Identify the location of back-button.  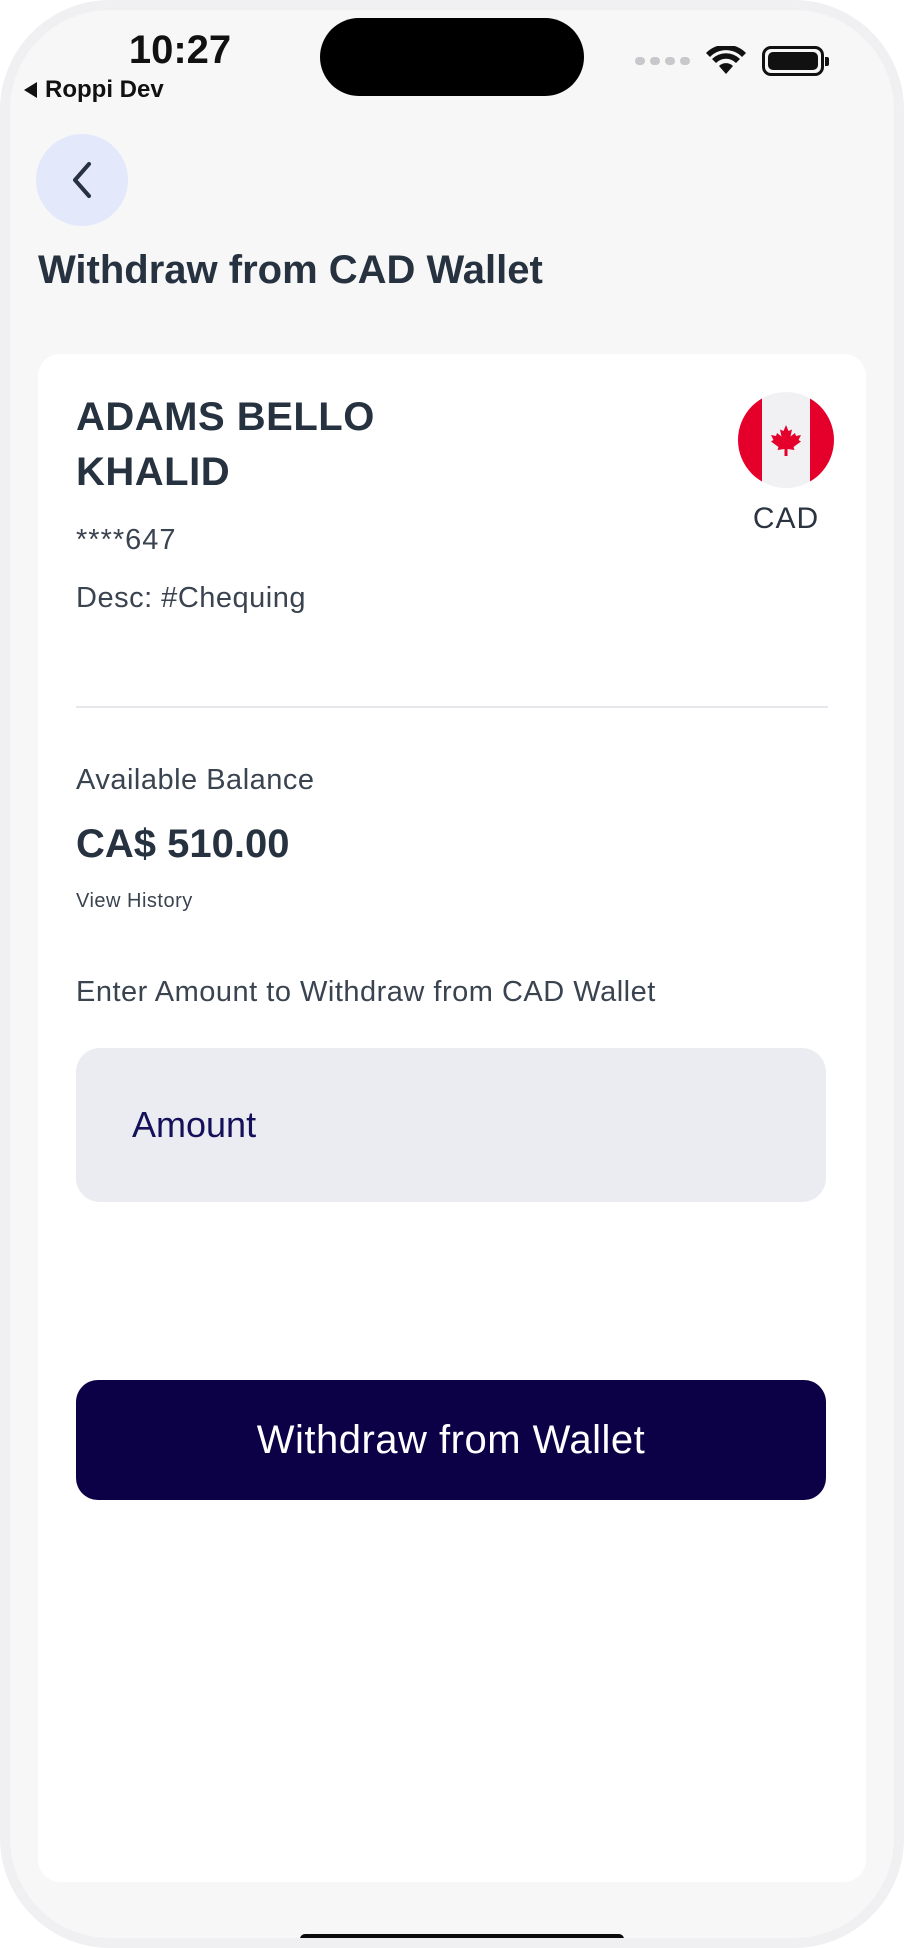
(82, 180).